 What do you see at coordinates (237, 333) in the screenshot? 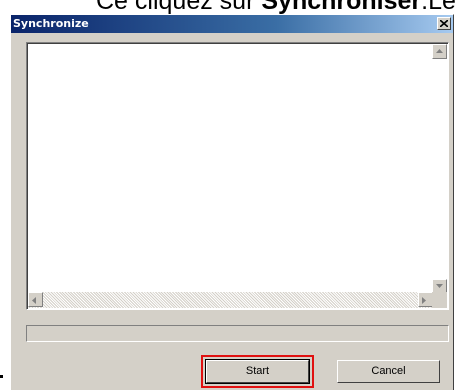
I see `progress-bar` at bounding box center [237, 333].